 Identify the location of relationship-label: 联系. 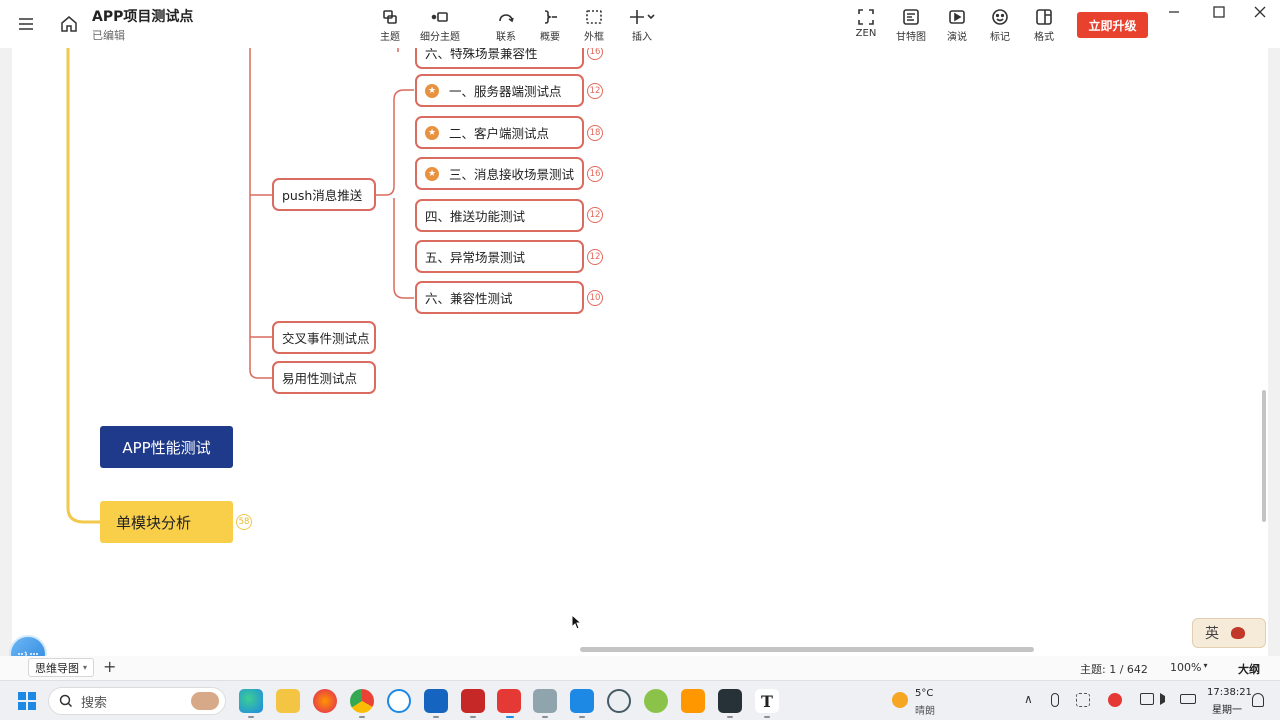
(506, 37).